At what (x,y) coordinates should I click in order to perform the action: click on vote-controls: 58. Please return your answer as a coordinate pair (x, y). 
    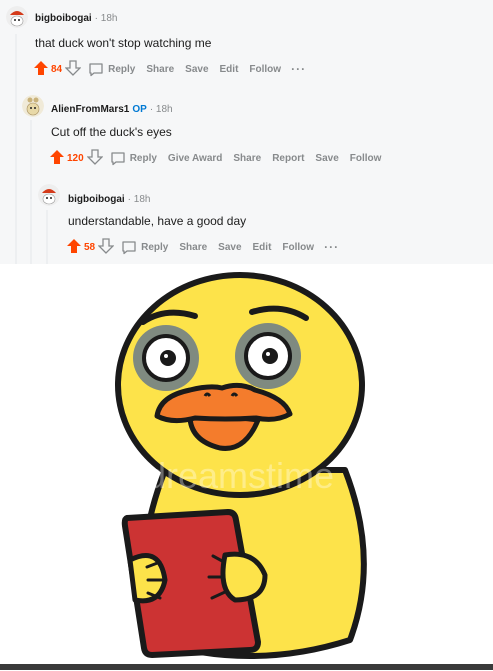
    Looking at the image, I should click on (90, 247).